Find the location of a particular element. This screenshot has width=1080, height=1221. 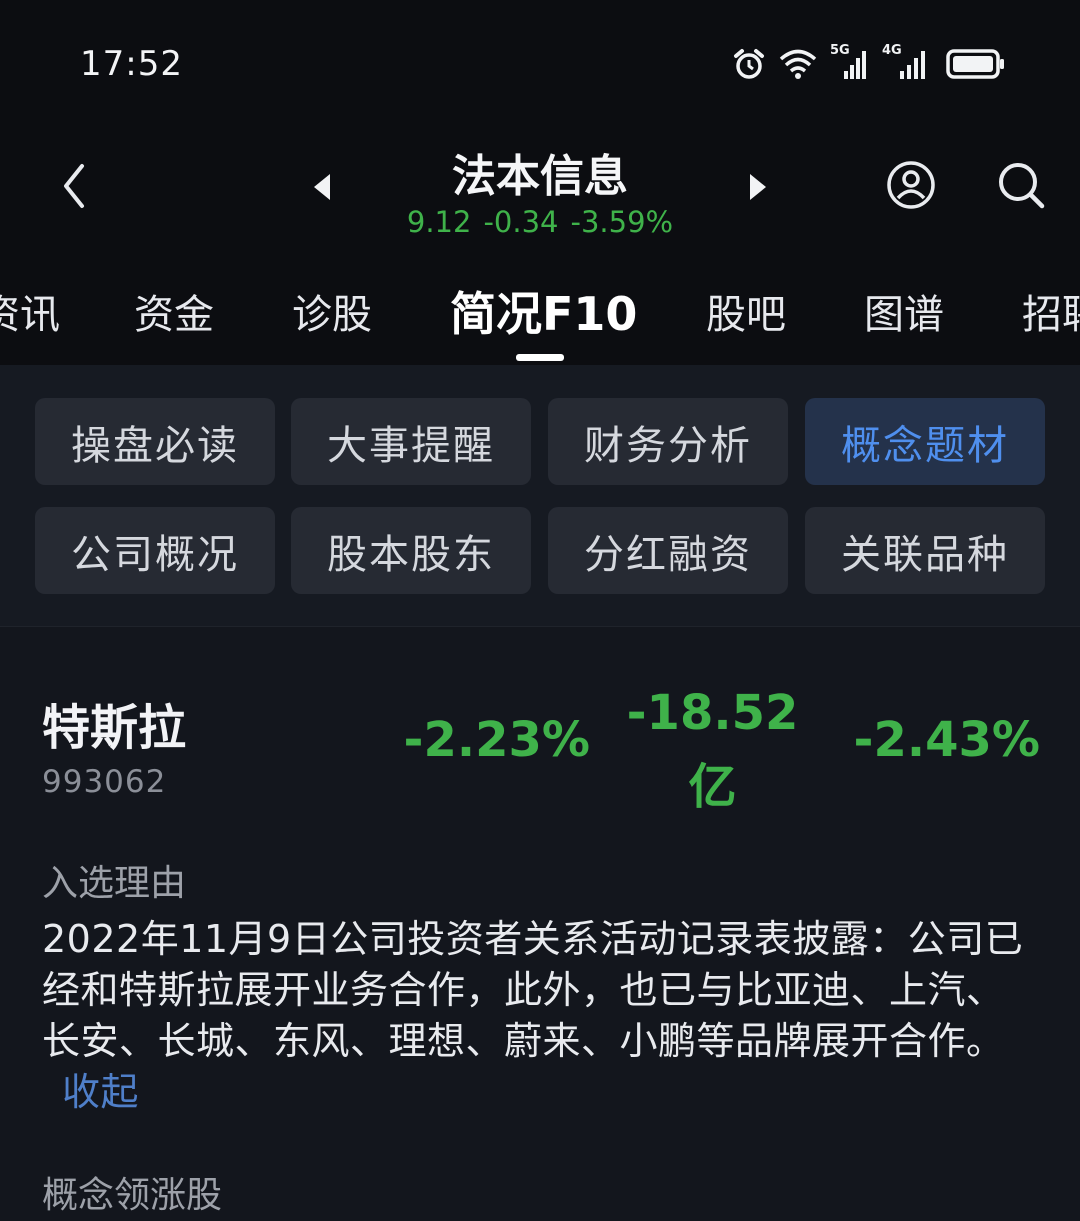

concept-change-pct-2: -2.43% is located at coordinates (946, 740).